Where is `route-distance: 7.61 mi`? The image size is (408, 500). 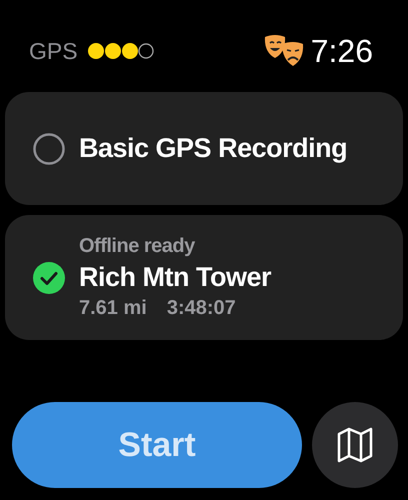 route-distance: 7.61 mi is located at coordinates (113, 308).